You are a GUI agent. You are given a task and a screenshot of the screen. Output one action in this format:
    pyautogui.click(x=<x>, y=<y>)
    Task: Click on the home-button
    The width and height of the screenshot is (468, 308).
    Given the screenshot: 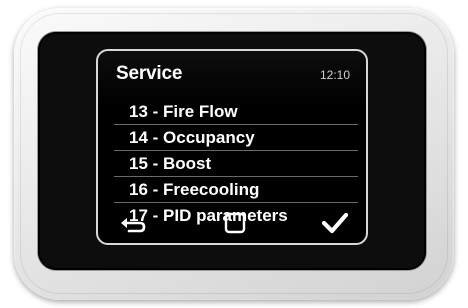 What is the action you would take?
    pyautogui.click(x=235, y=223)
    